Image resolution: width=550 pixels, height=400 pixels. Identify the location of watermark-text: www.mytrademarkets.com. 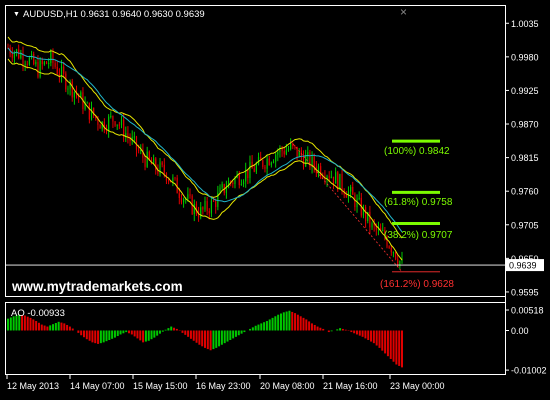
(97, 286).